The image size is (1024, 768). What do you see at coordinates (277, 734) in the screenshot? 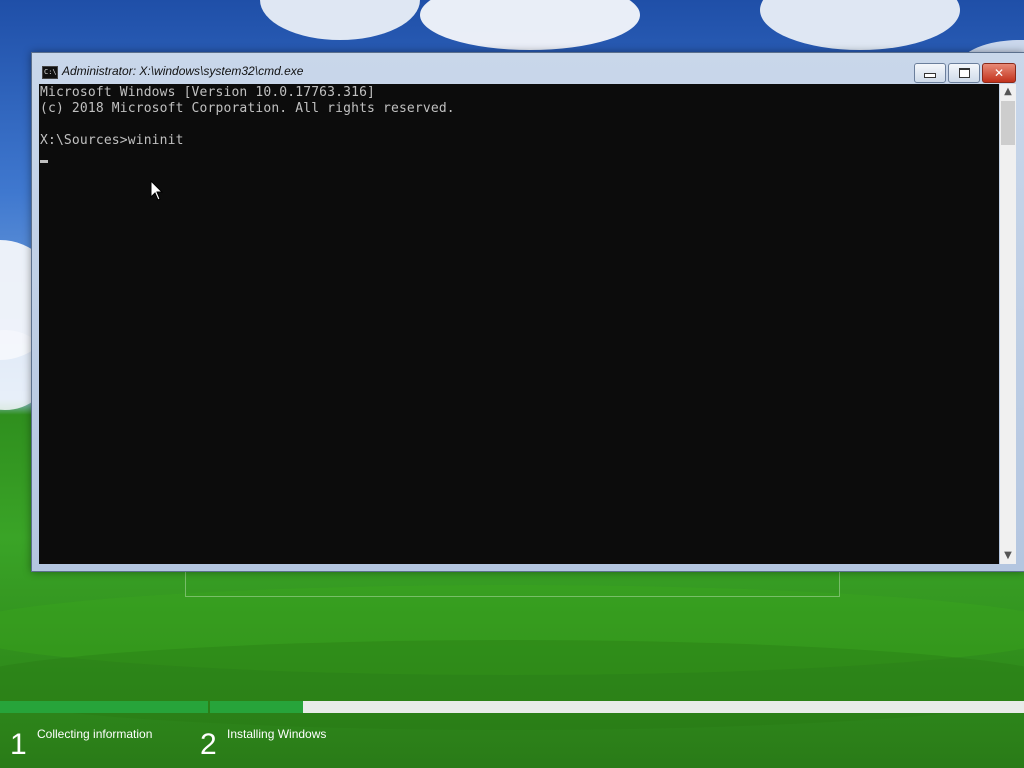
I see `step-label: Installing Windows` at bounding box center [277, 734].